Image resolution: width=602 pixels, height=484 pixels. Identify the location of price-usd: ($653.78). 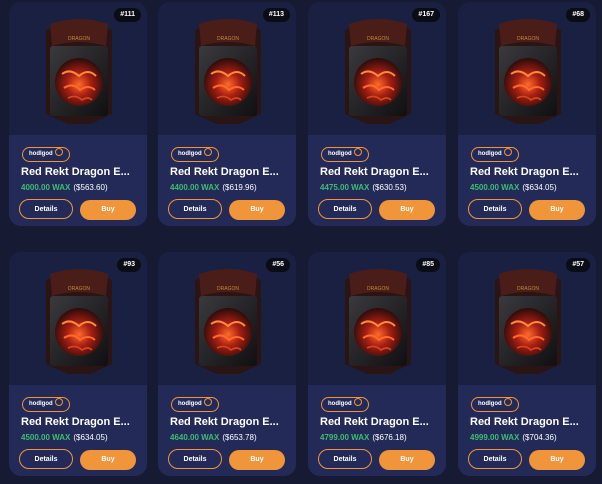
(239, 437).